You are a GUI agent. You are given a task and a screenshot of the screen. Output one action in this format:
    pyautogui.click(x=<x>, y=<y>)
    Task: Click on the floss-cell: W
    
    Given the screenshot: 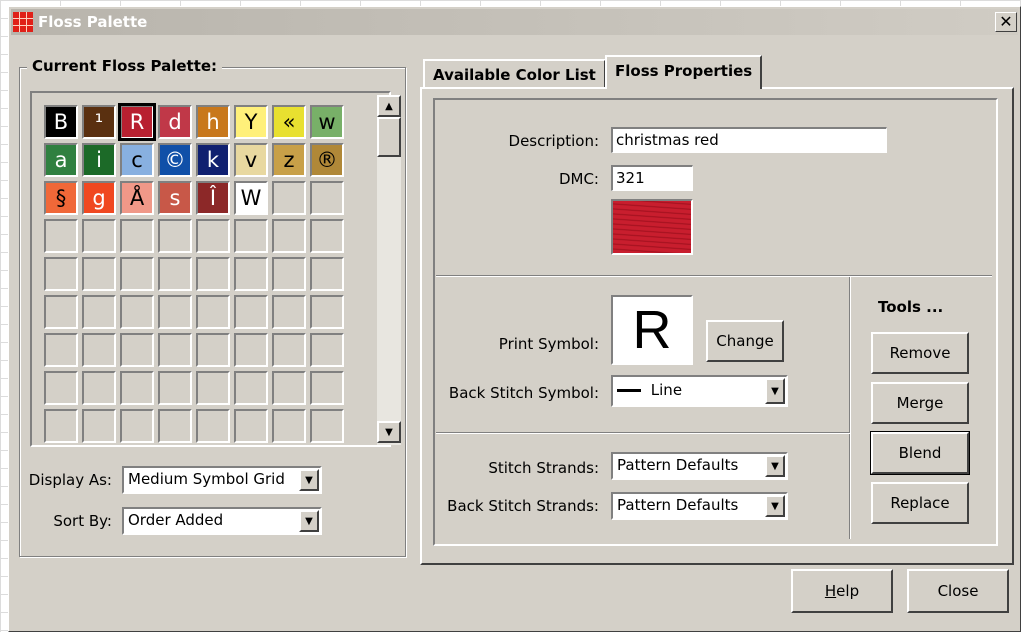 What is the action you would take?
    pyautogui.click(x=251, y=198)
    